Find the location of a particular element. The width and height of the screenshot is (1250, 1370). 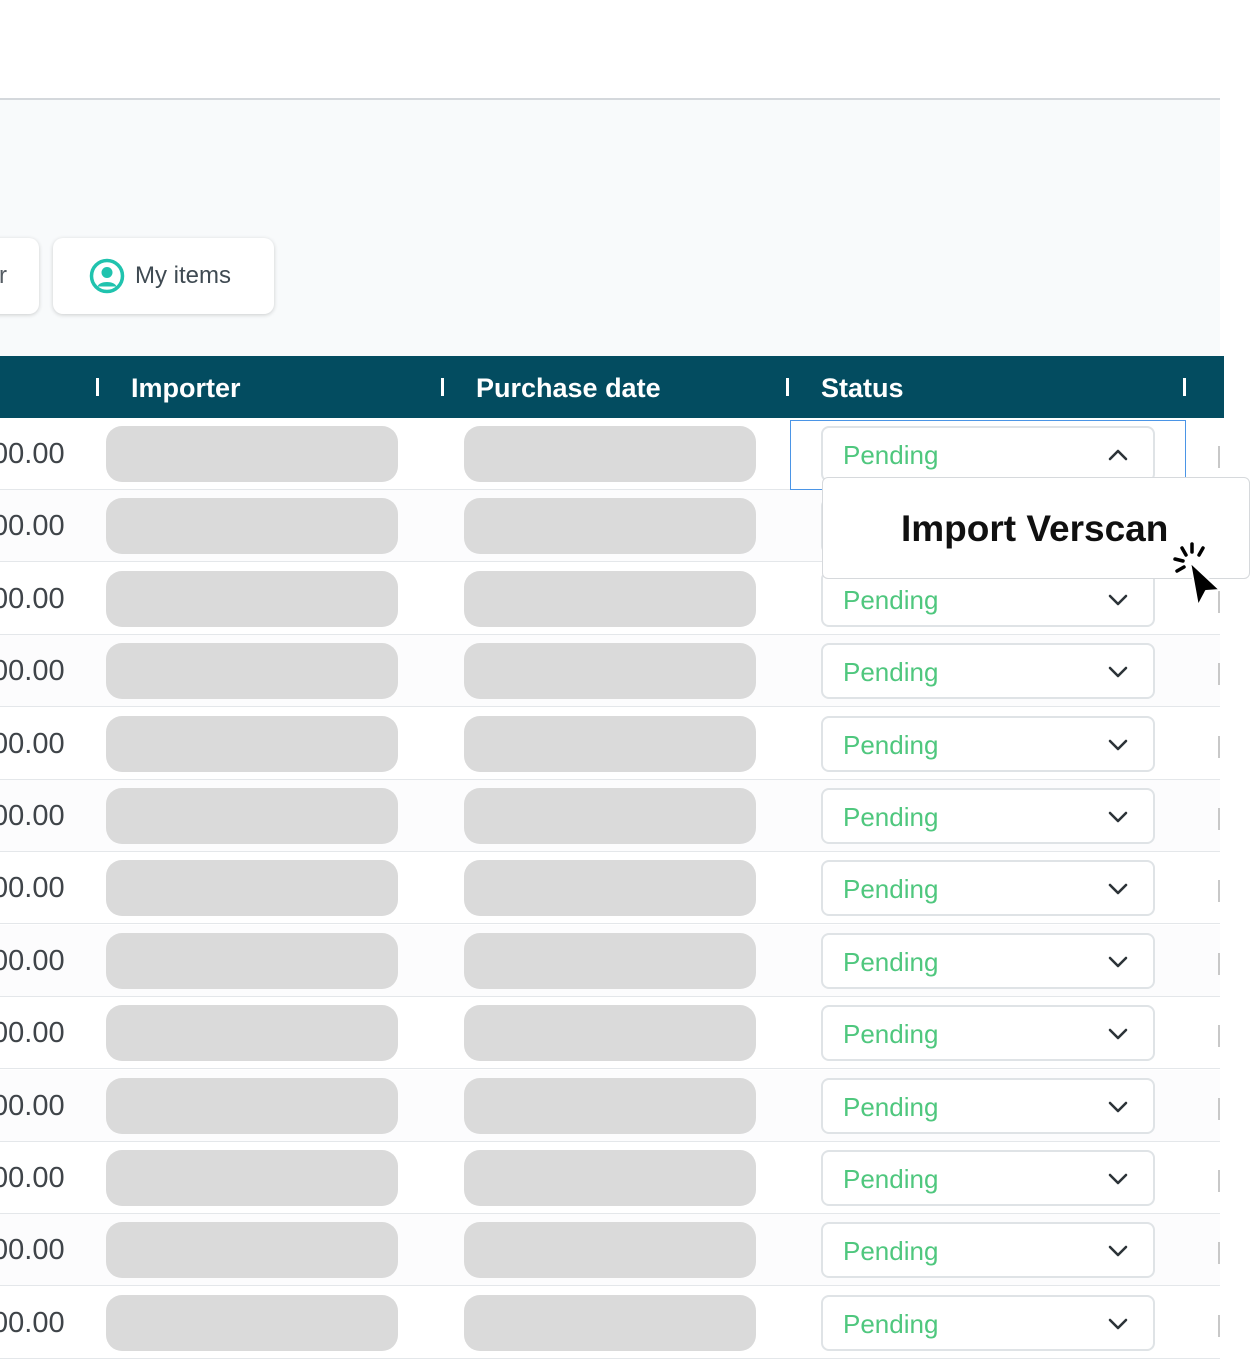

table-header: Importer Purchase date Status is located at coordinates (610, 387).